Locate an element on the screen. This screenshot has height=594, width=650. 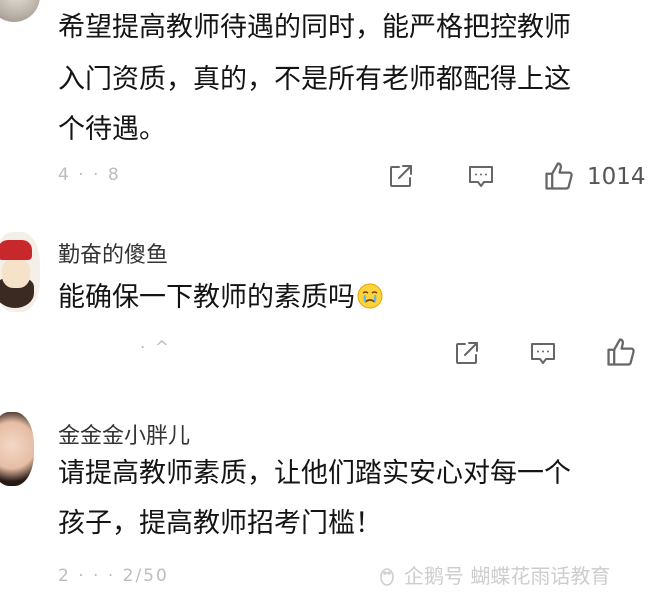
watermark: 企鹅号 蝴蝶花雨话教育 is located at coordinates (493, 574).